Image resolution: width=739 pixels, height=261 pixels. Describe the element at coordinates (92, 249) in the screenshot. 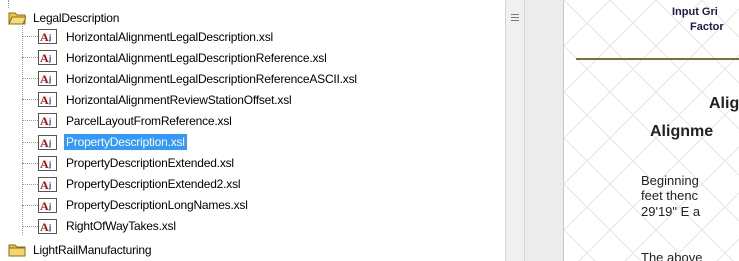

I see `folder-label: LightRailManufacturing` at that location.